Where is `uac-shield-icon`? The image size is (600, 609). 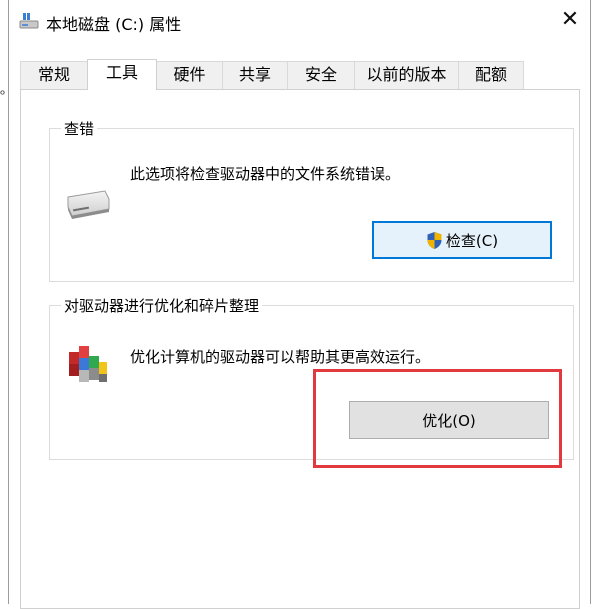
uac-shield-icon is located at coordinates (434, 240).